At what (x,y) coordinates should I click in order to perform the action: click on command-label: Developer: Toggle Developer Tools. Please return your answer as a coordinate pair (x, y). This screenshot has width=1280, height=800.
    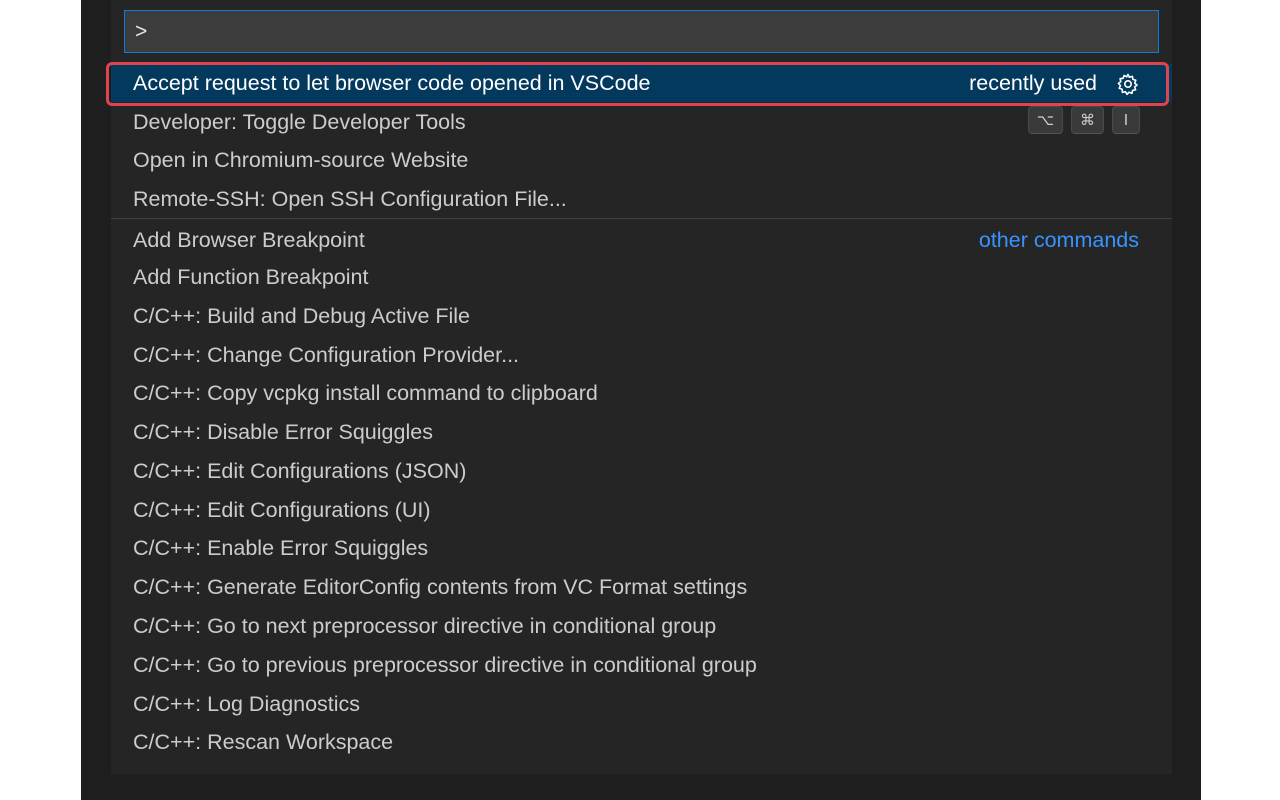
    Looking at the image, I should click on (299, 122).